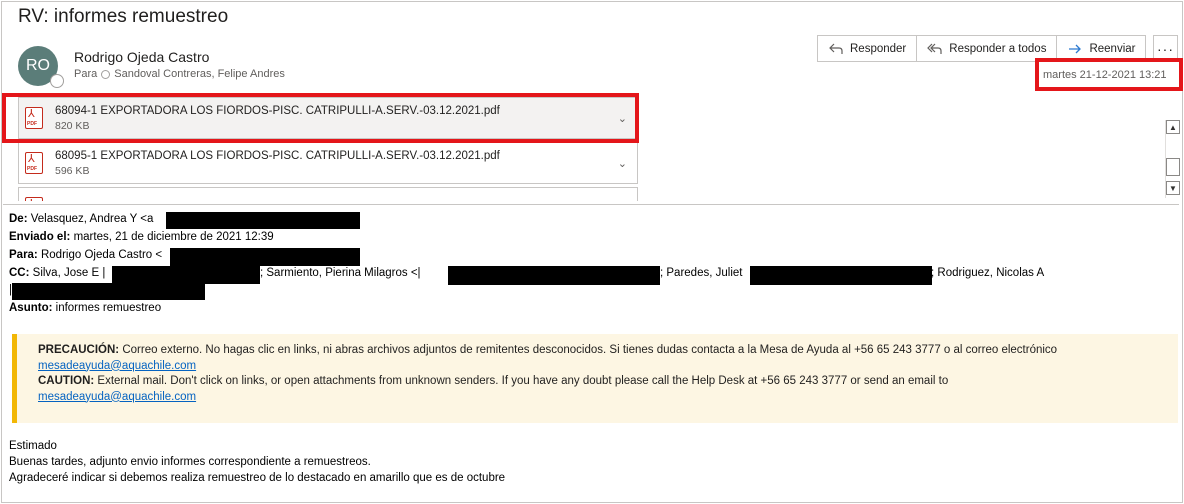  I want to click on body-line: Estimado, so click(33, 446).